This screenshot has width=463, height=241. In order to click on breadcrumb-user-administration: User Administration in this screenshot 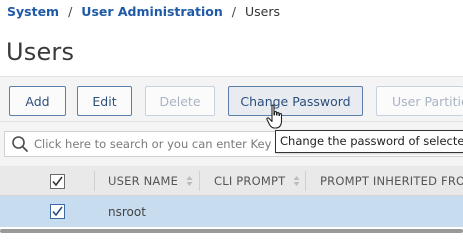, I will do `click(151, 11)`.